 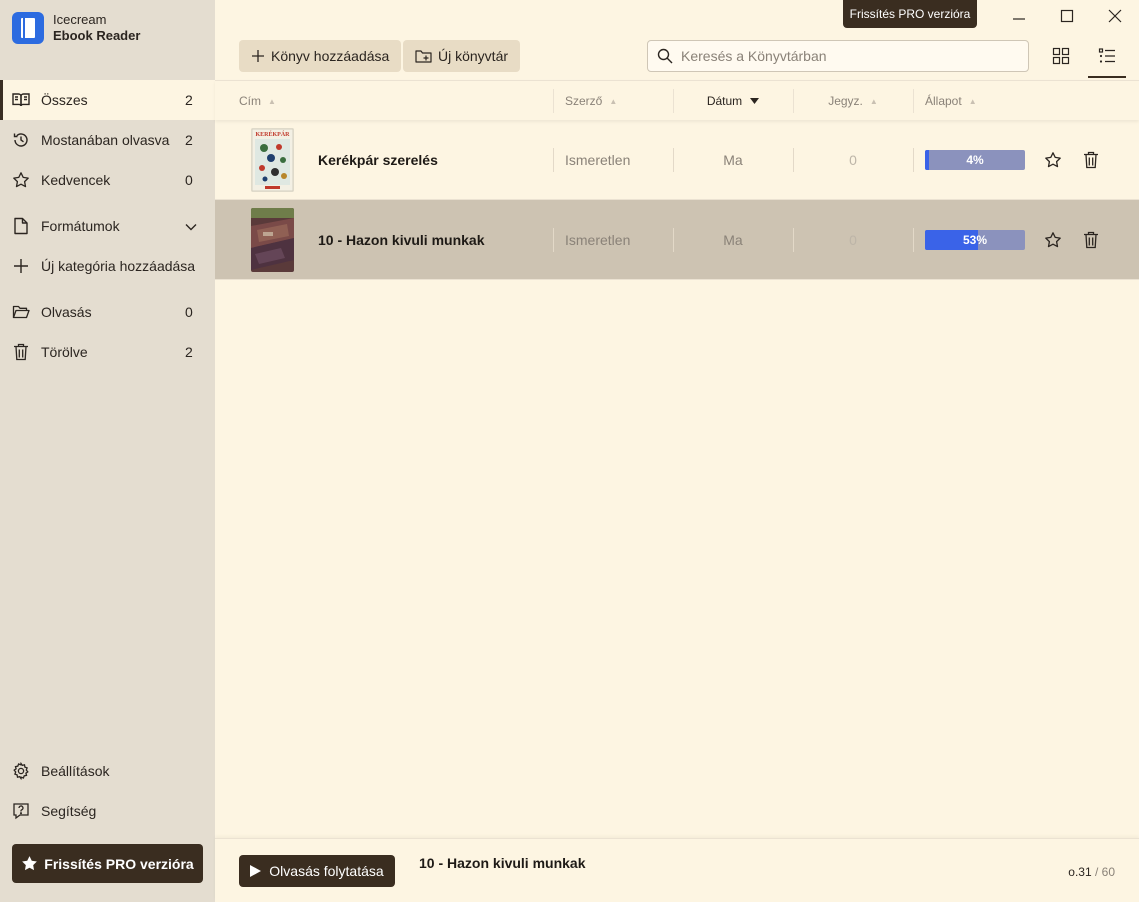 I want to click on sidebar-item-all: Összes 2, so click(x=107, y=100).